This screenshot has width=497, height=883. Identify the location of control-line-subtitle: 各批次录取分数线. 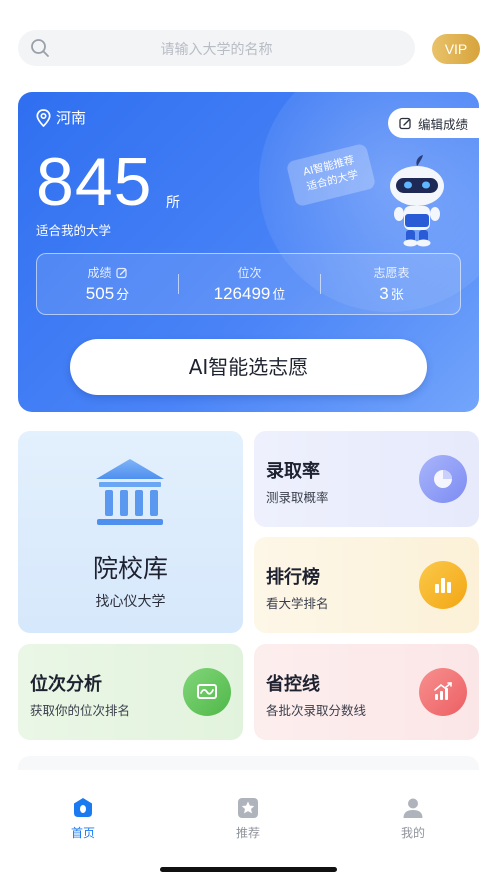
(316, 710).